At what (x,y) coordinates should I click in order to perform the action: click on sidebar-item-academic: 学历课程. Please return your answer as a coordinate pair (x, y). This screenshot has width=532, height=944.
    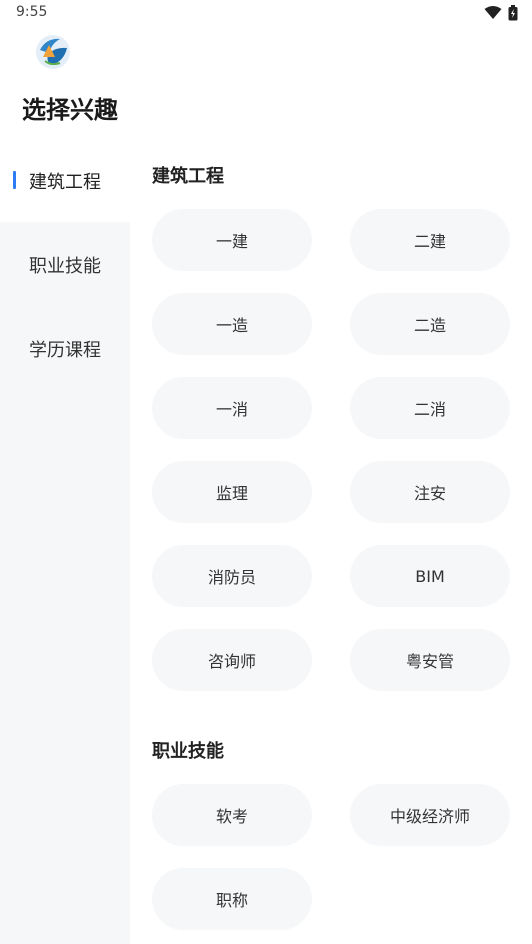
    Looking at the image, I should click on (65, 348).